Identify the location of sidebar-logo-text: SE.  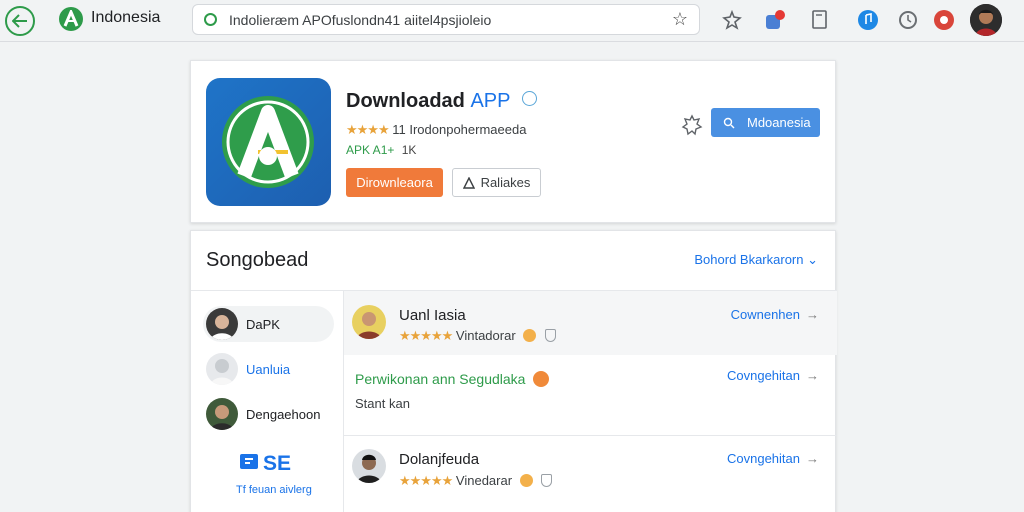
(277, 463).